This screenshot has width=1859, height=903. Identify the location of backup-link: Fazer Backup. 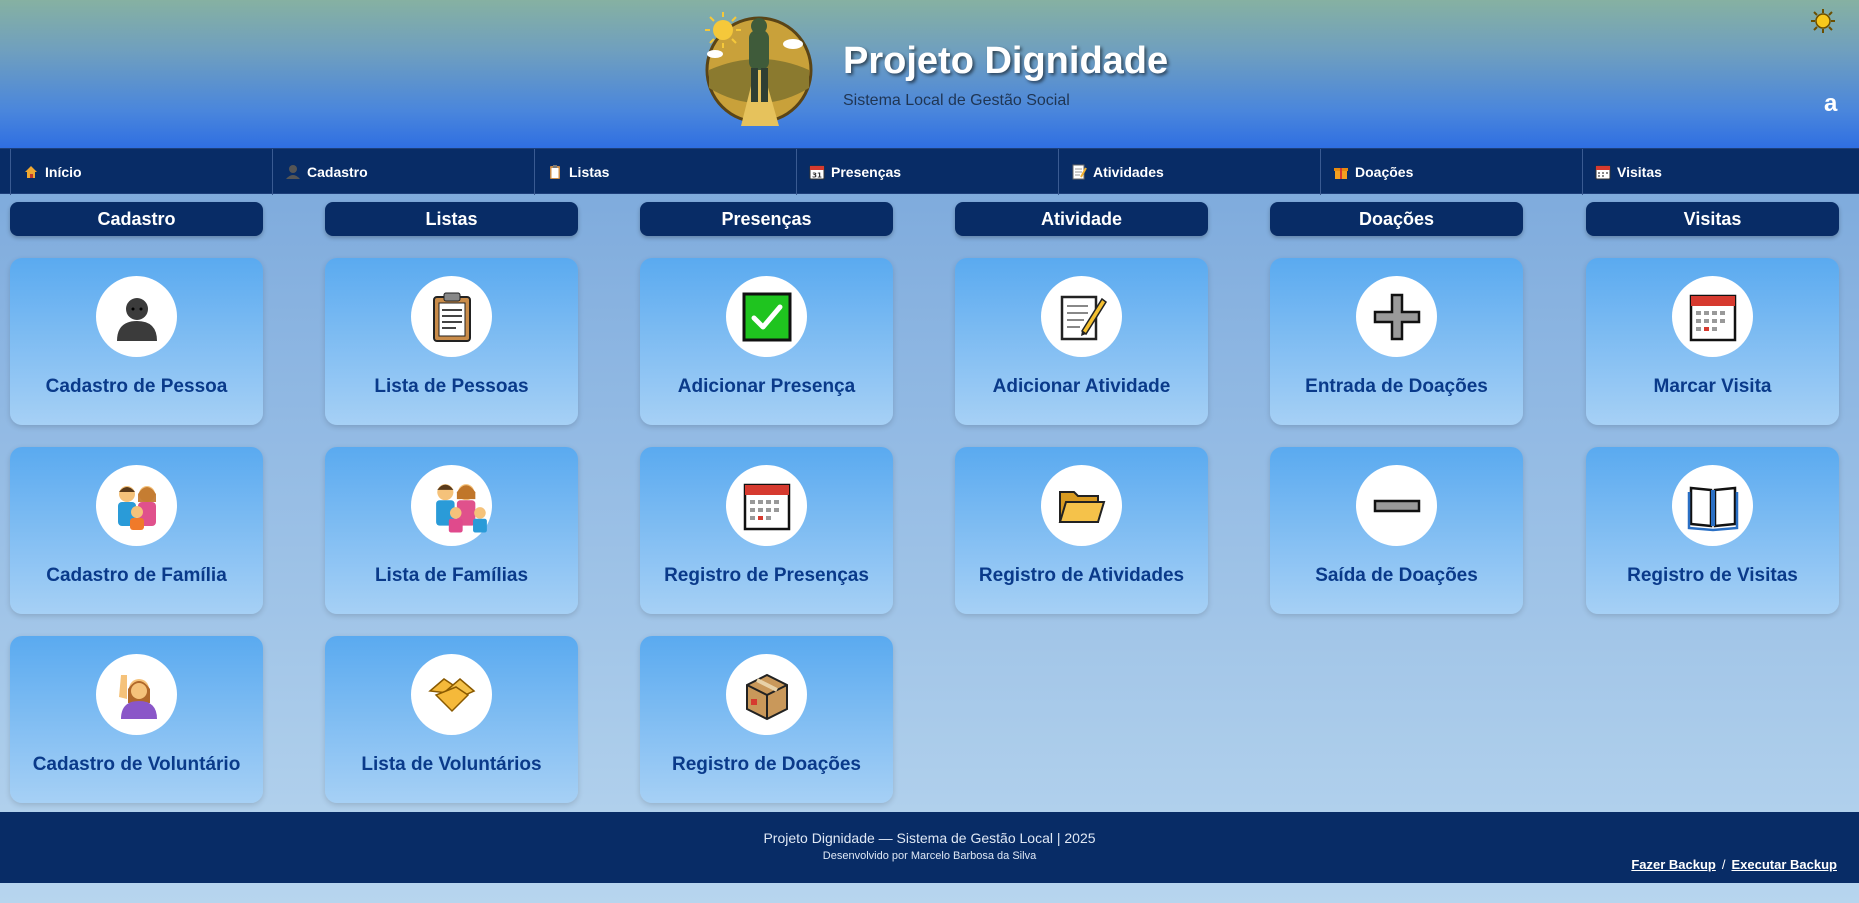
(1673, 864).